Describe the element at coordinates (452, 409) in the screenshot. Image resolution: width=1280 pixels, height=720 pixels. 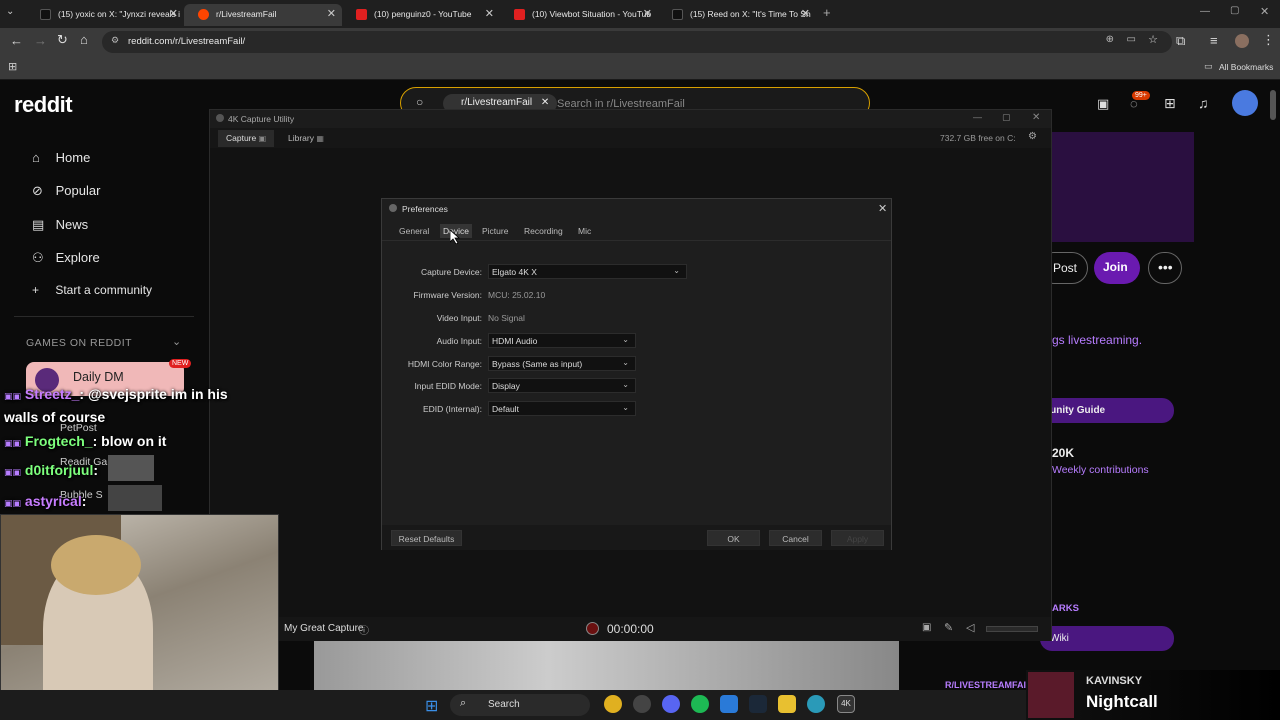
I see `edid-internal-label: EDID (Internal):` at that location.